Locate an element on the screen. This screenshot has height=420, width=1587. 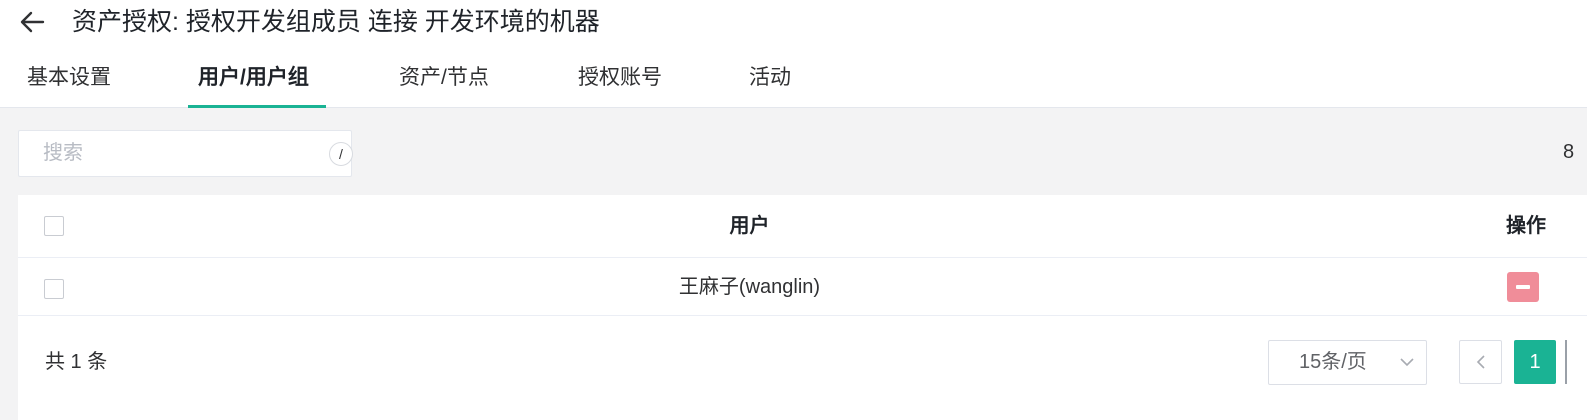
toolbar-edge-text: 8 is located at coordinates (1569, 152).